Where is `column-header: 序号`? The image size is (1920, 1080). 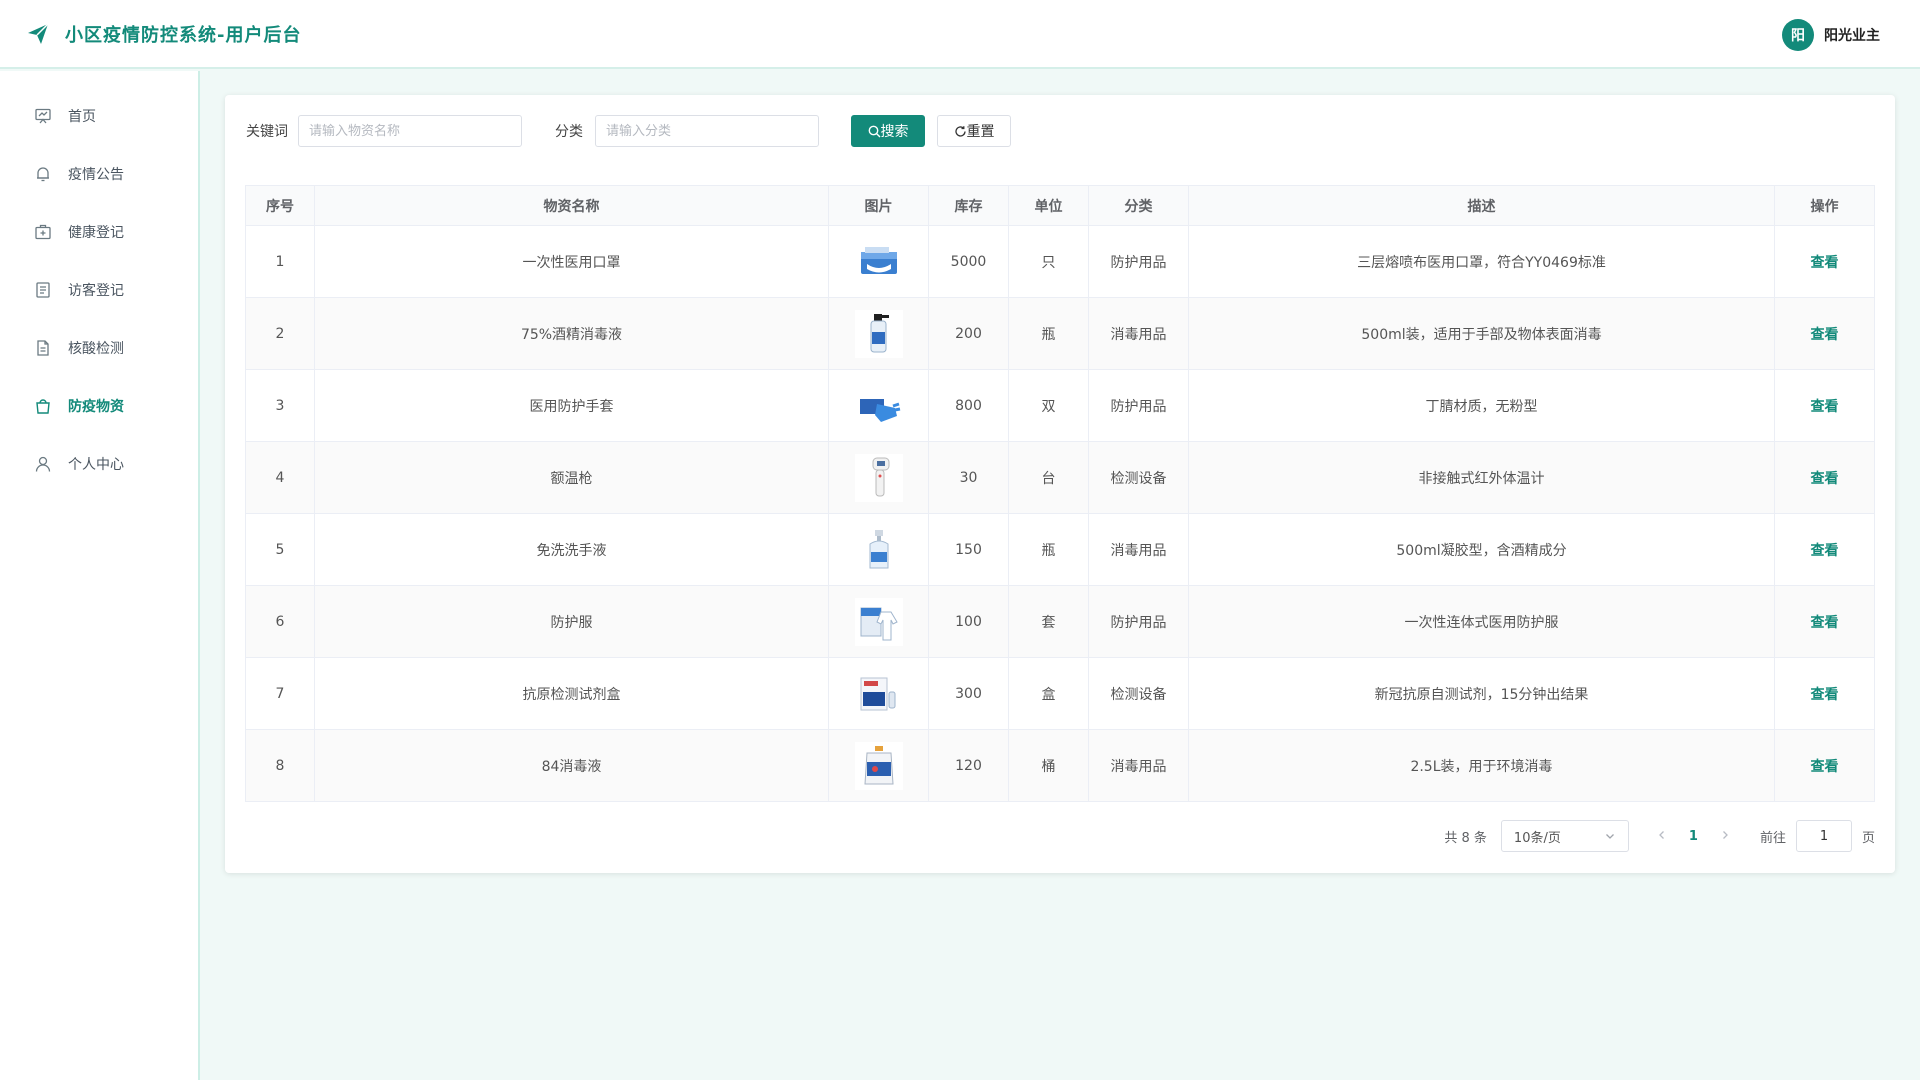 column-header: 序号 is located at coordinates (280, 205).